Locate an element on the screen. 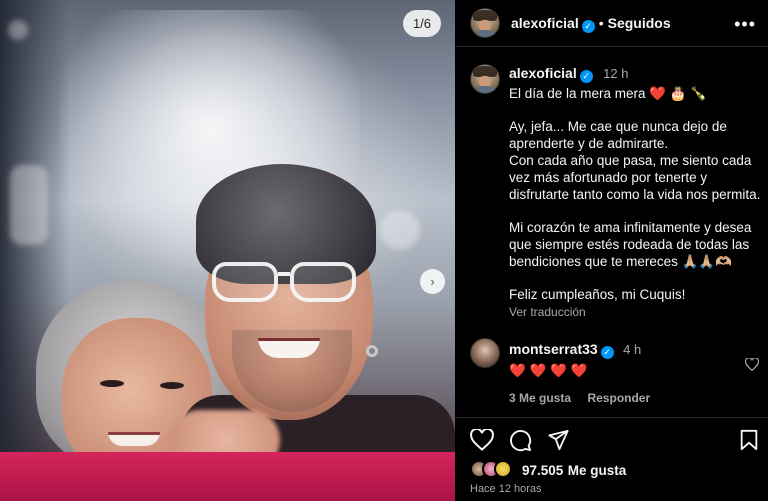 This screenshot has width=768, height=501. share-icon is located at coordinates (558, 440).